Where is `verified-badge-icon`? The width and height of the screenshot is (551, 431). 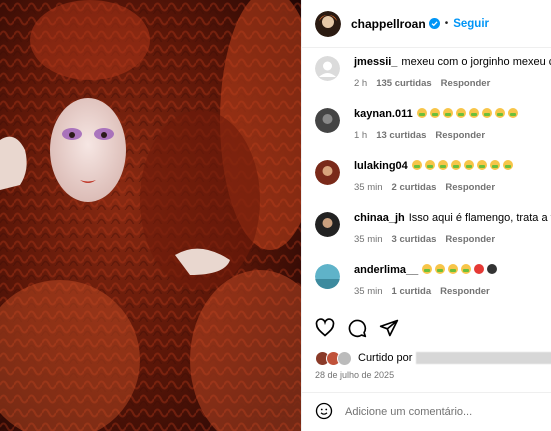 verified-badge-icon is located at coordinates (434, 23).